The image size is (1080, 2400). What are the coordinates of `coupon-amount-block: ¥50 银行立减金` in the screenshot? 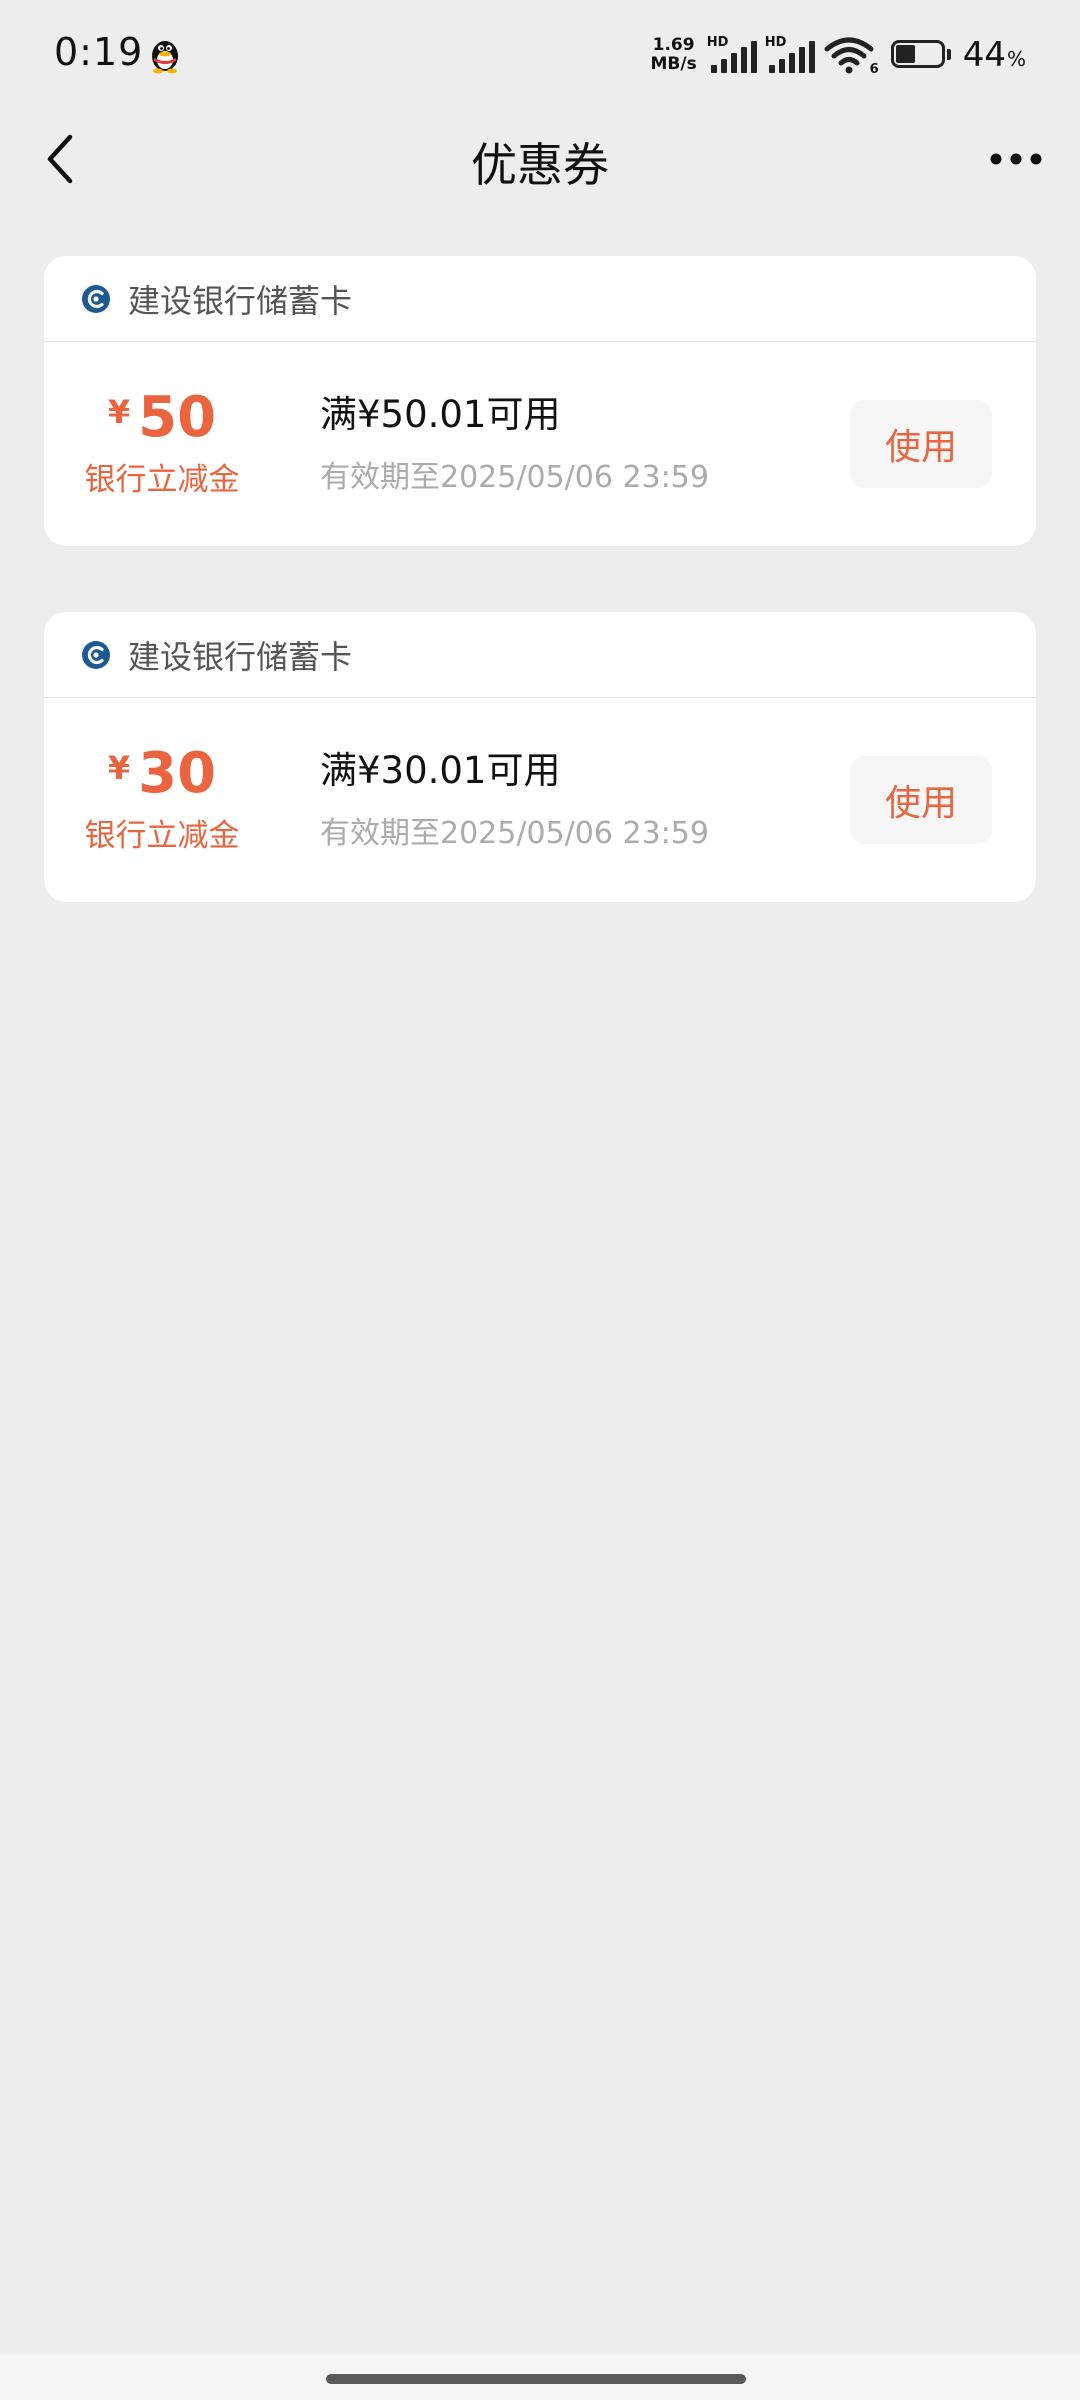 It's located at (162, 442).